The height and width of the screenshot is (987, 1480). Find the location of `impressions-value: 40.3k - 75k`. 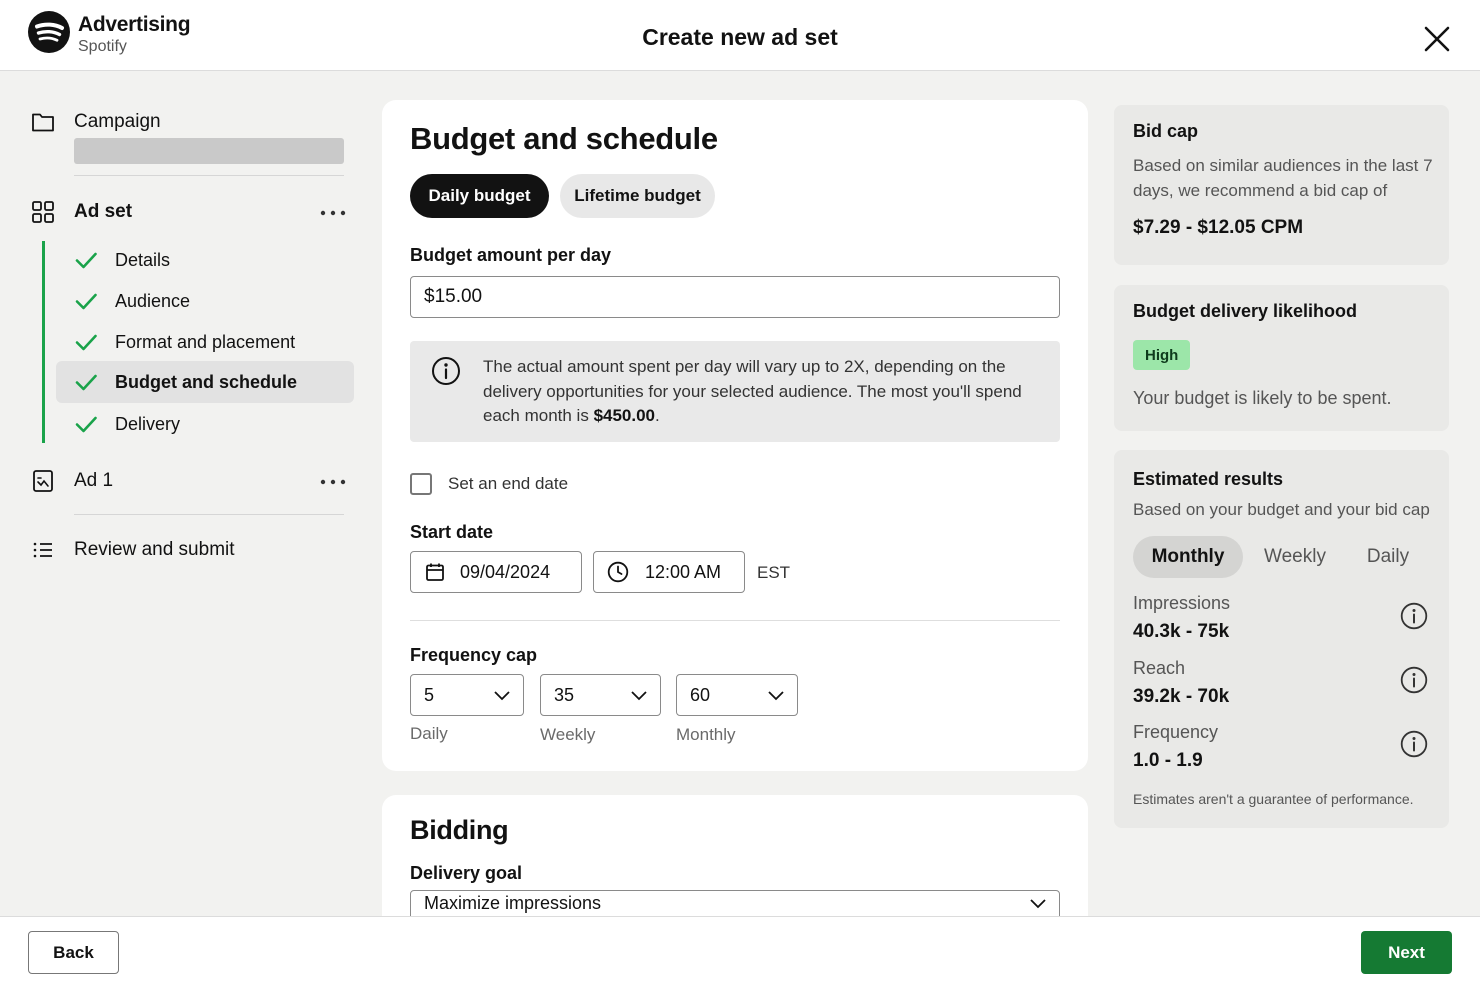

impressions-value: 40.3k - 75k is located at coordinates (1181, 631).